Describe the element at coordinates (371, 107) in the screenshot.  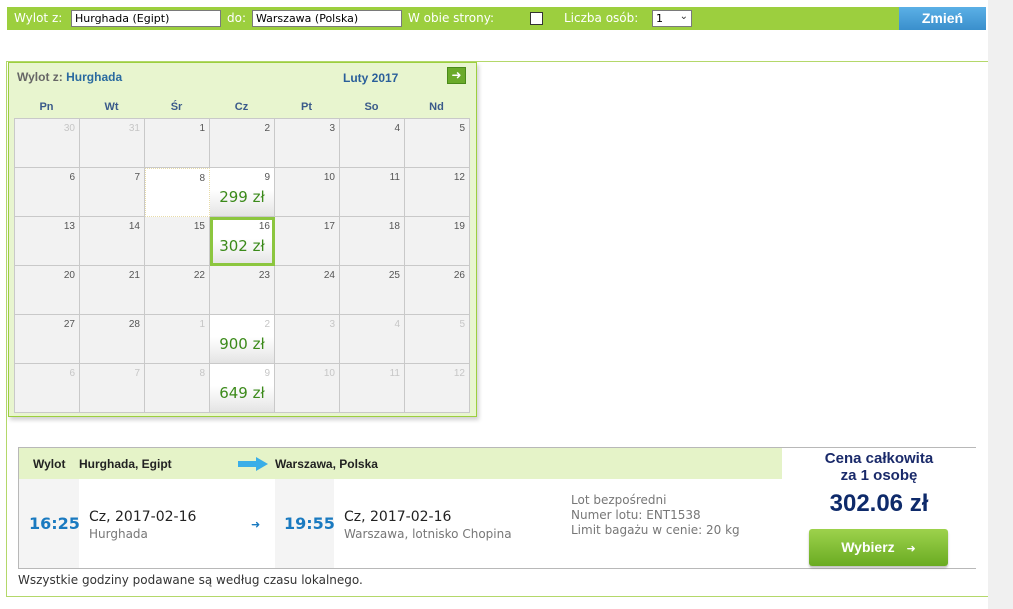
I see `weekday-label: So` at that location.